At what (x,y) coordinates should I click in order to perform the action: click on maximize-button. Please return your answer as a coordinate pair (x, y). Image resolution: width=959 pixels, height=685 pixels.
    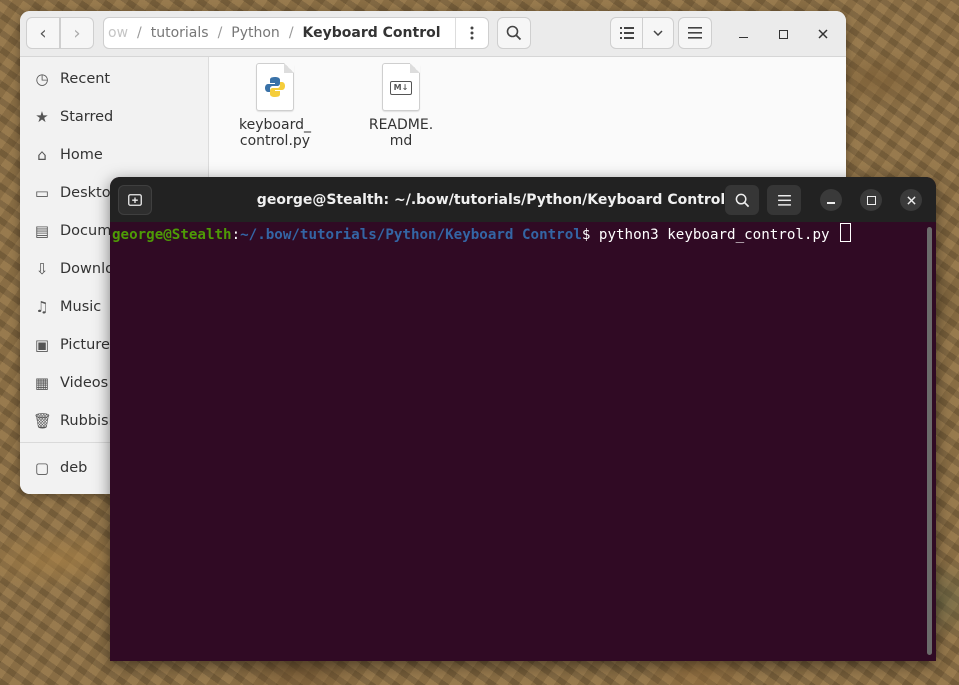
    Looking at the image, I should click on (783, 34).